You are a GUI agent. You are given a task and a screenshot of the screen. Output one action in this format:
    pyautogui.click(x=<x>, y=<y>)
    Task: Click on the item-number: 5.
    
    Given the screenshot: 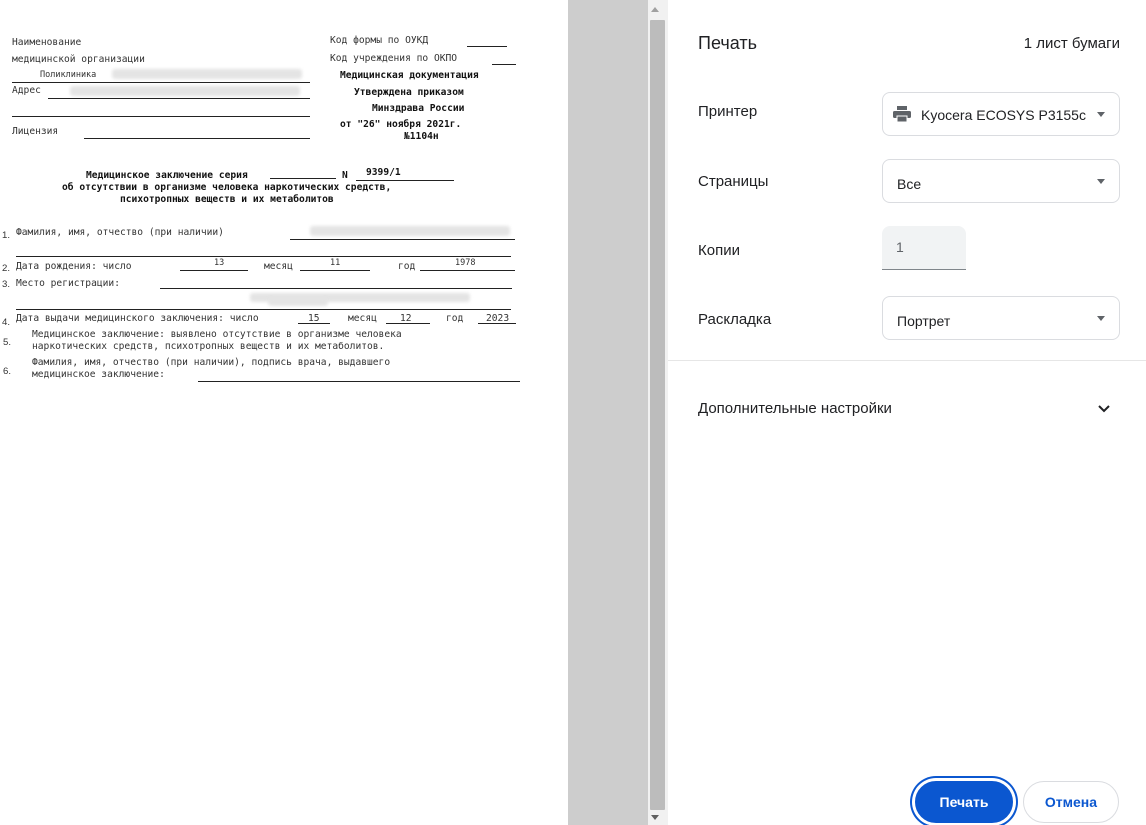 What is the action you would take?
    pyautogui.click(x=7, y=342)
    